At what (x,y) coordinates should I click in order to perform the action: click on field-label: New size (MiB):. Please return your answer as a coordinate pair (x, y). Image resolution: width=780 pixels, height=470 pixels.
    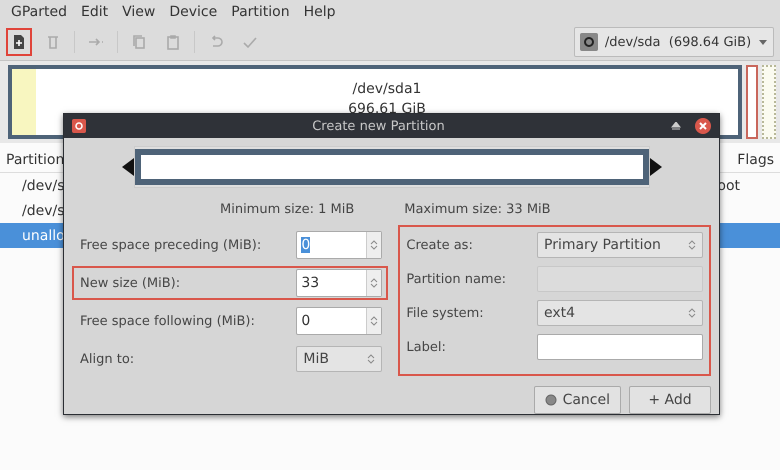
    Looking at the image, I should click on (130, 283).